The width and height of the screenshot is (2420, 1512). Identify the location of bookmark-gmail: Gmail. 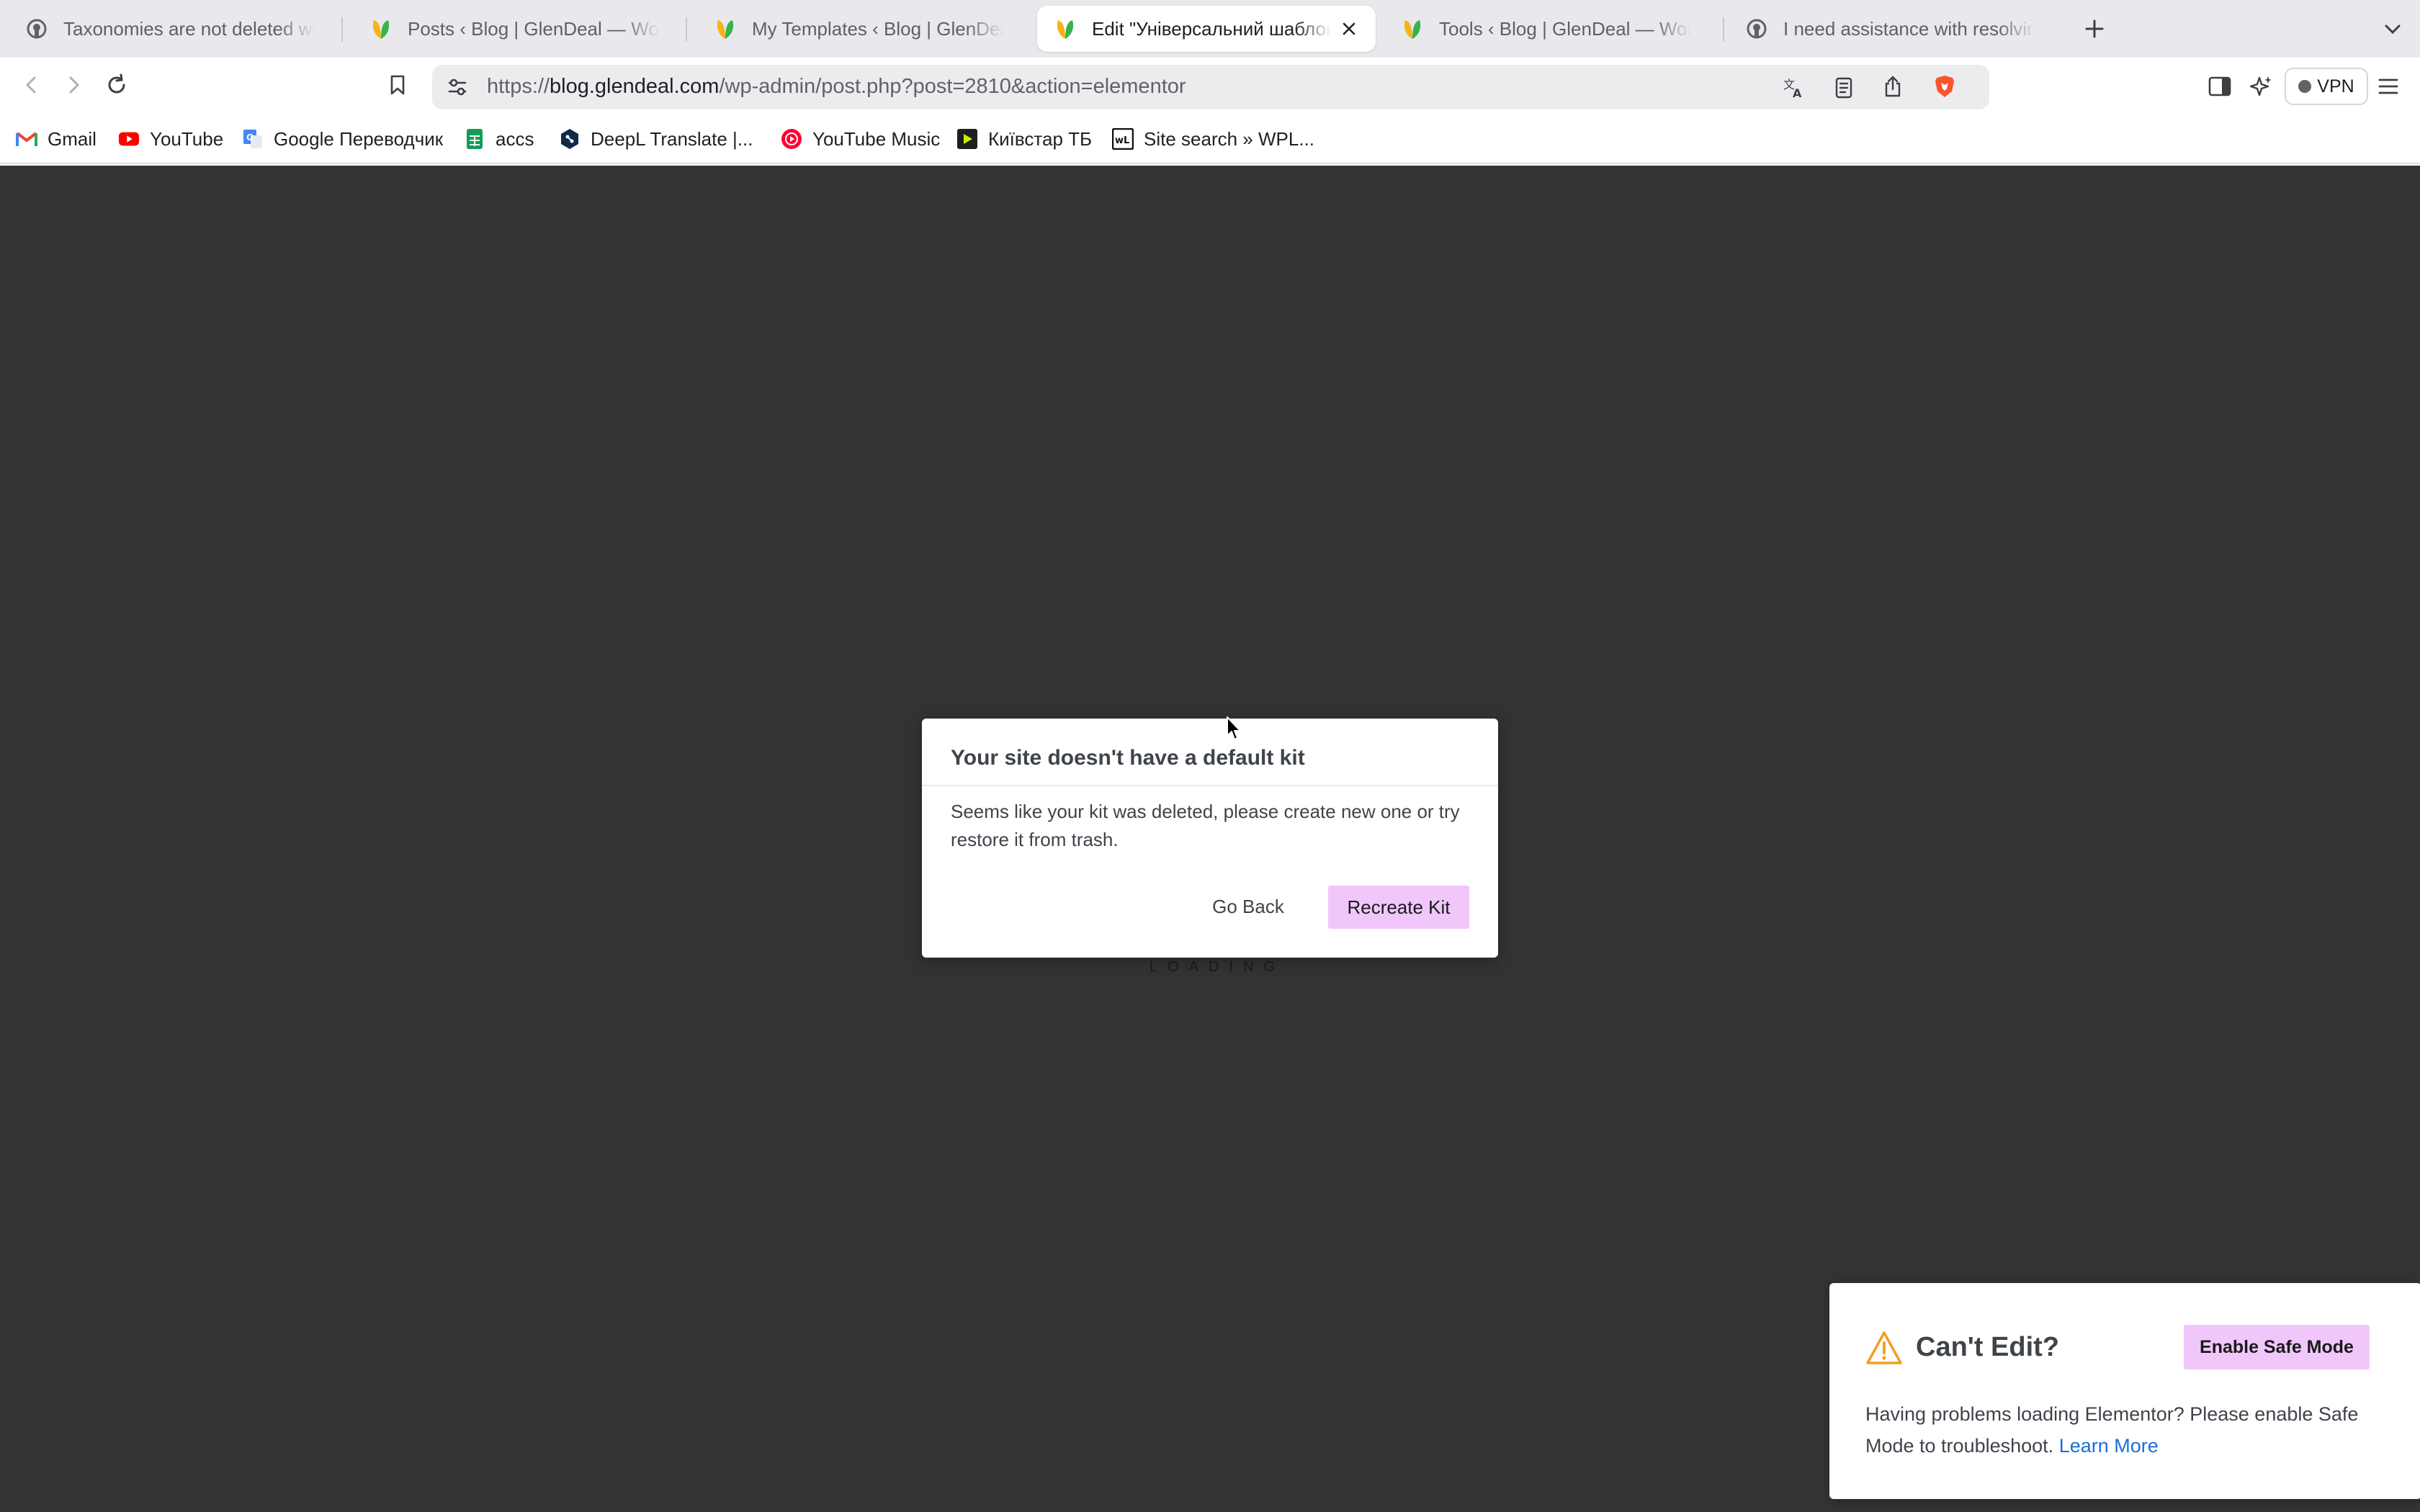
(56, 139).